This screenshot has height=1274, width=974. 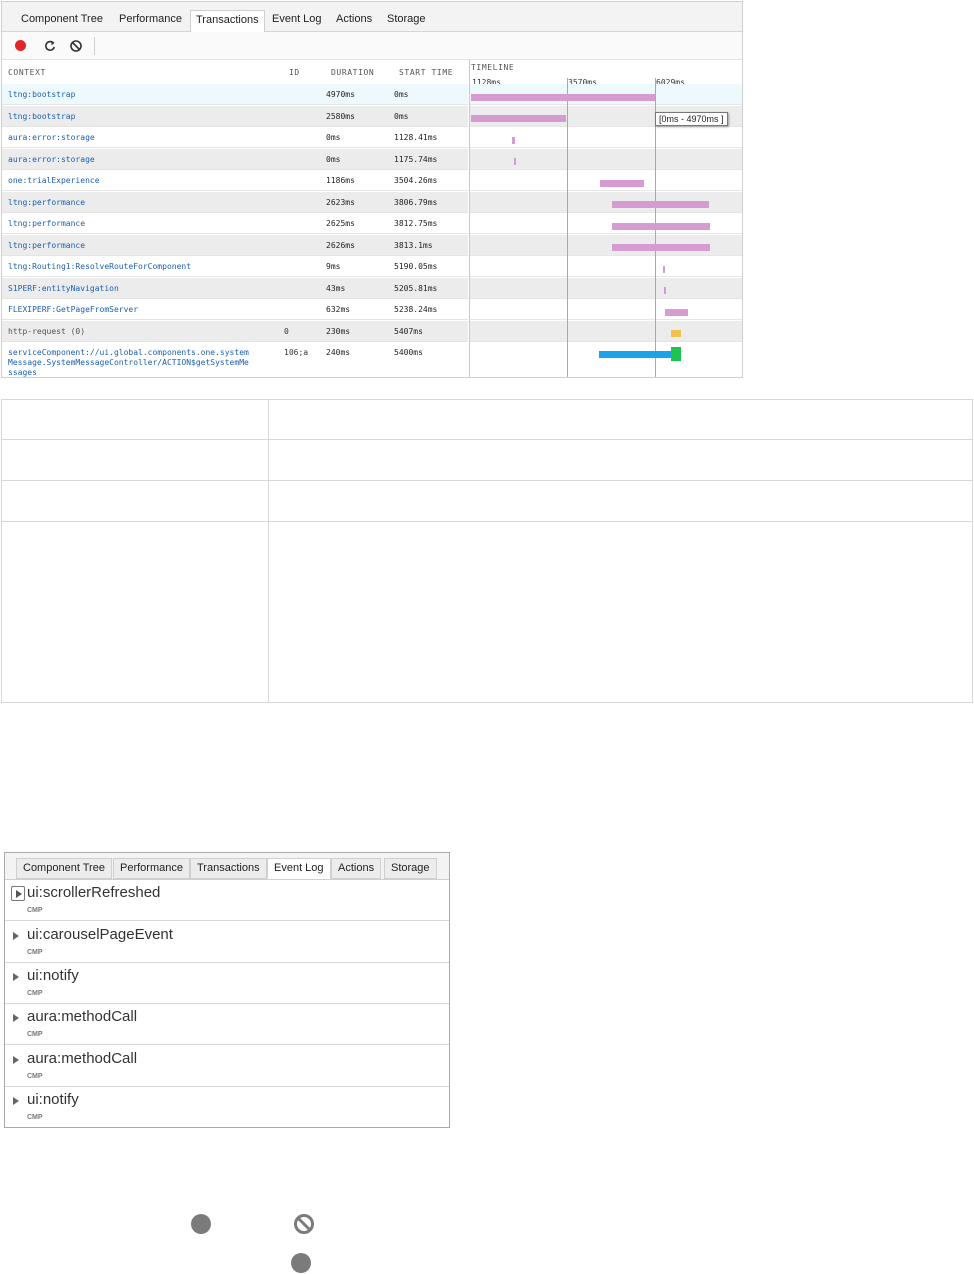 I want to click on table-row: http-request (0) 0 230ms 5407ms, so click(x=235, y=331).